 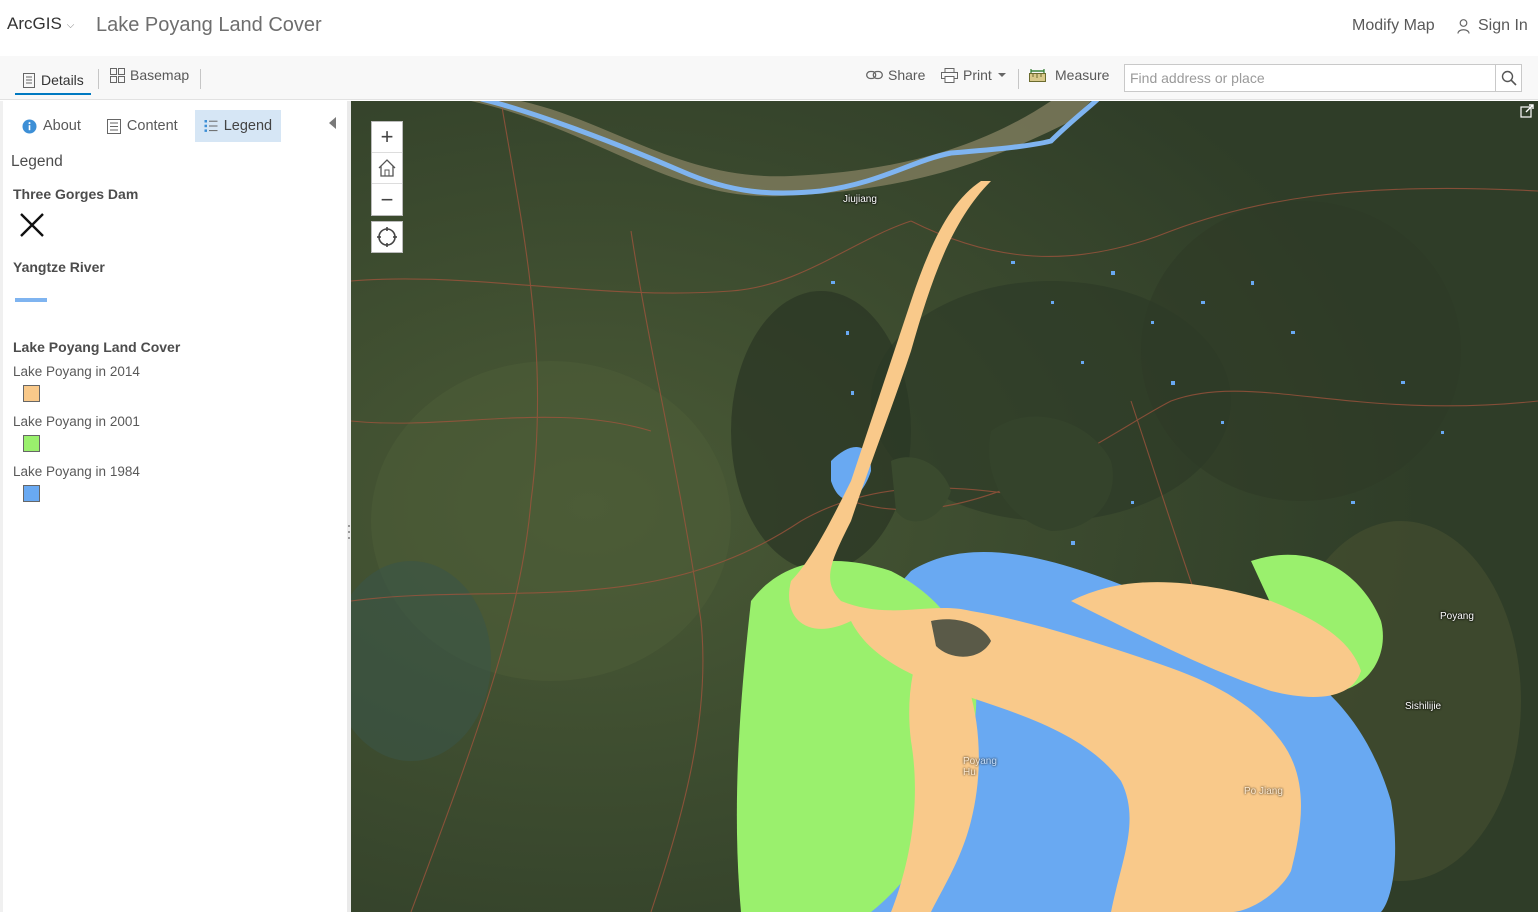 I want to click on caret-down-icon, so click(x=1001, y=75).